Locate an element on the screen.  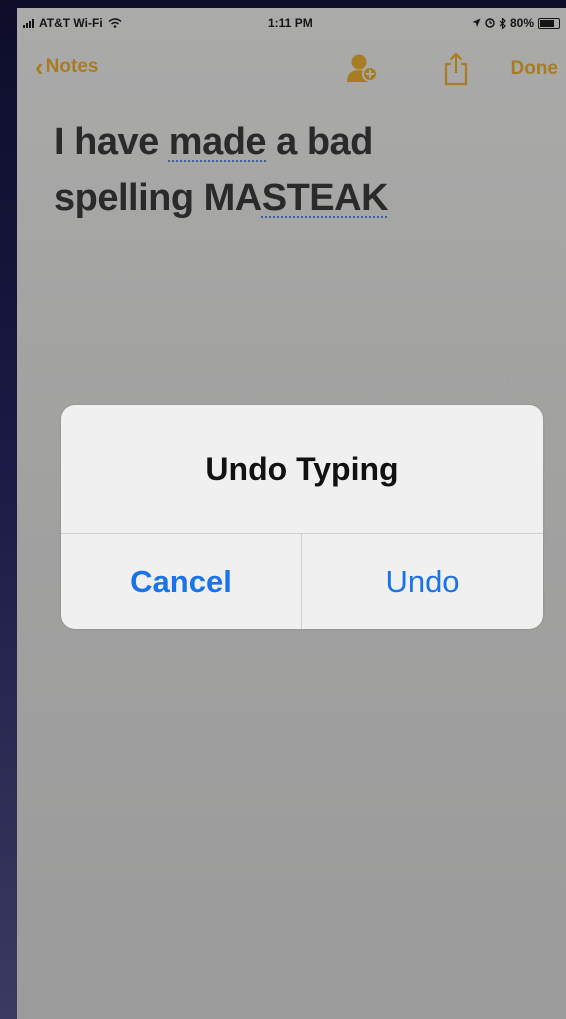
signal-icon is located at coordinates (28, 23).